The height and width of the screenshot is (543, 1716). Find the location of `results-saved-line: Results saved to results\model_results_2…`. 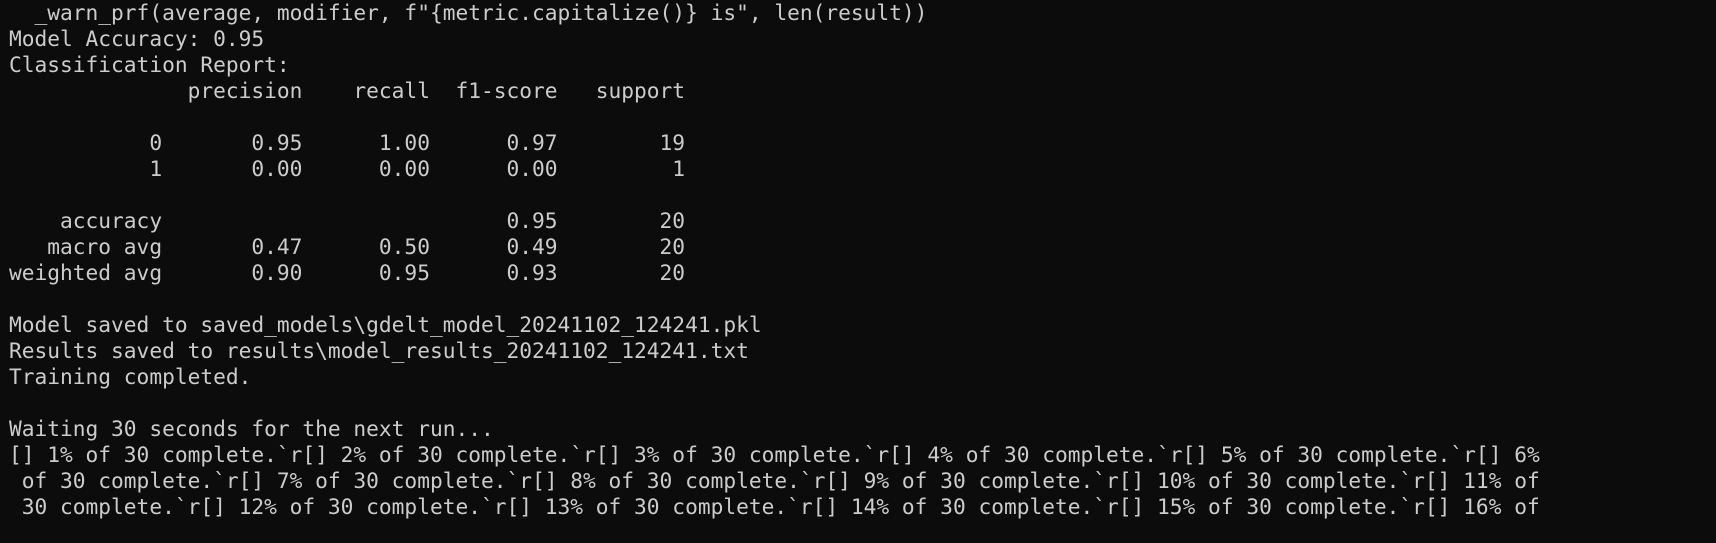

results-saved-line: Results saved to results\model_results_2… is located at coordinates (379, 350).